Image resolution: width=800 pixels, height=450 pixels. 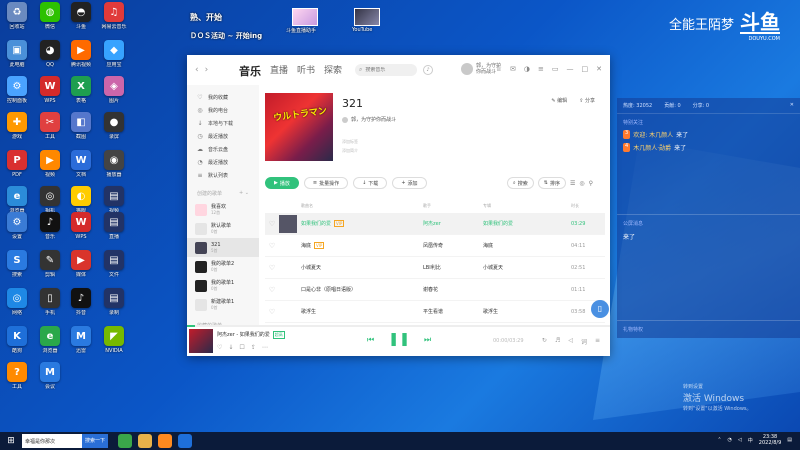 I want to click on add-intro-link: 添加简介, so click(x=350, y=150).